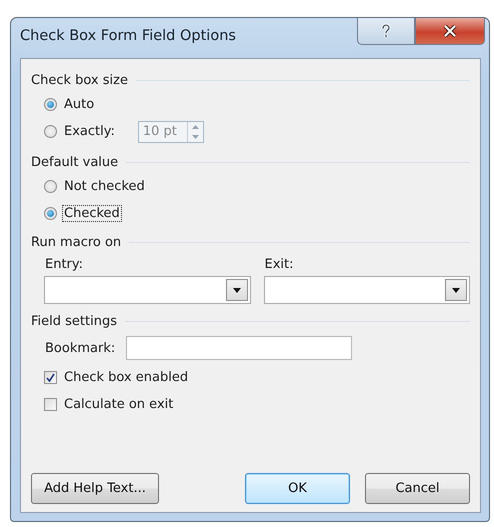 This screenshot has height=527, width=494. What do you see at coordinates (79, 80) in the screenshot?
I see `section-heading: Check box size` at bounding box center [79, 80].